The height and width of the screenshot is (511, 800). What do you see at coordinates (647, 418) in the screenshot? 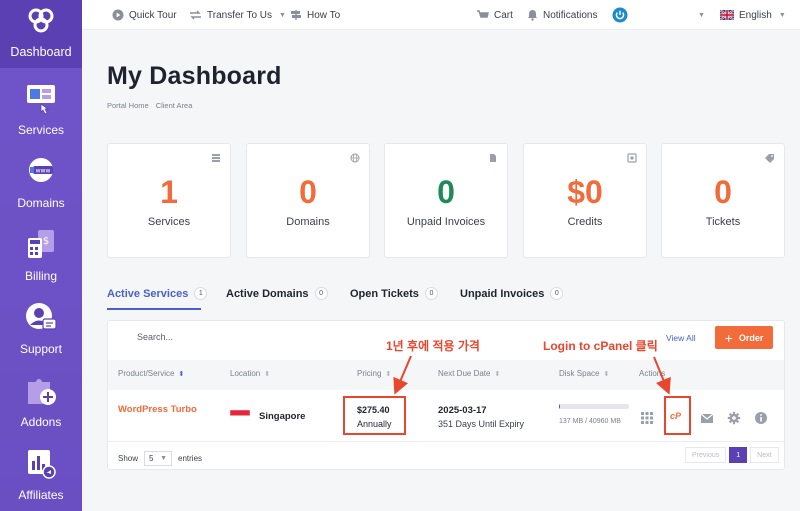
I see `grid-menu-icon` at bounding box center [647, 418].